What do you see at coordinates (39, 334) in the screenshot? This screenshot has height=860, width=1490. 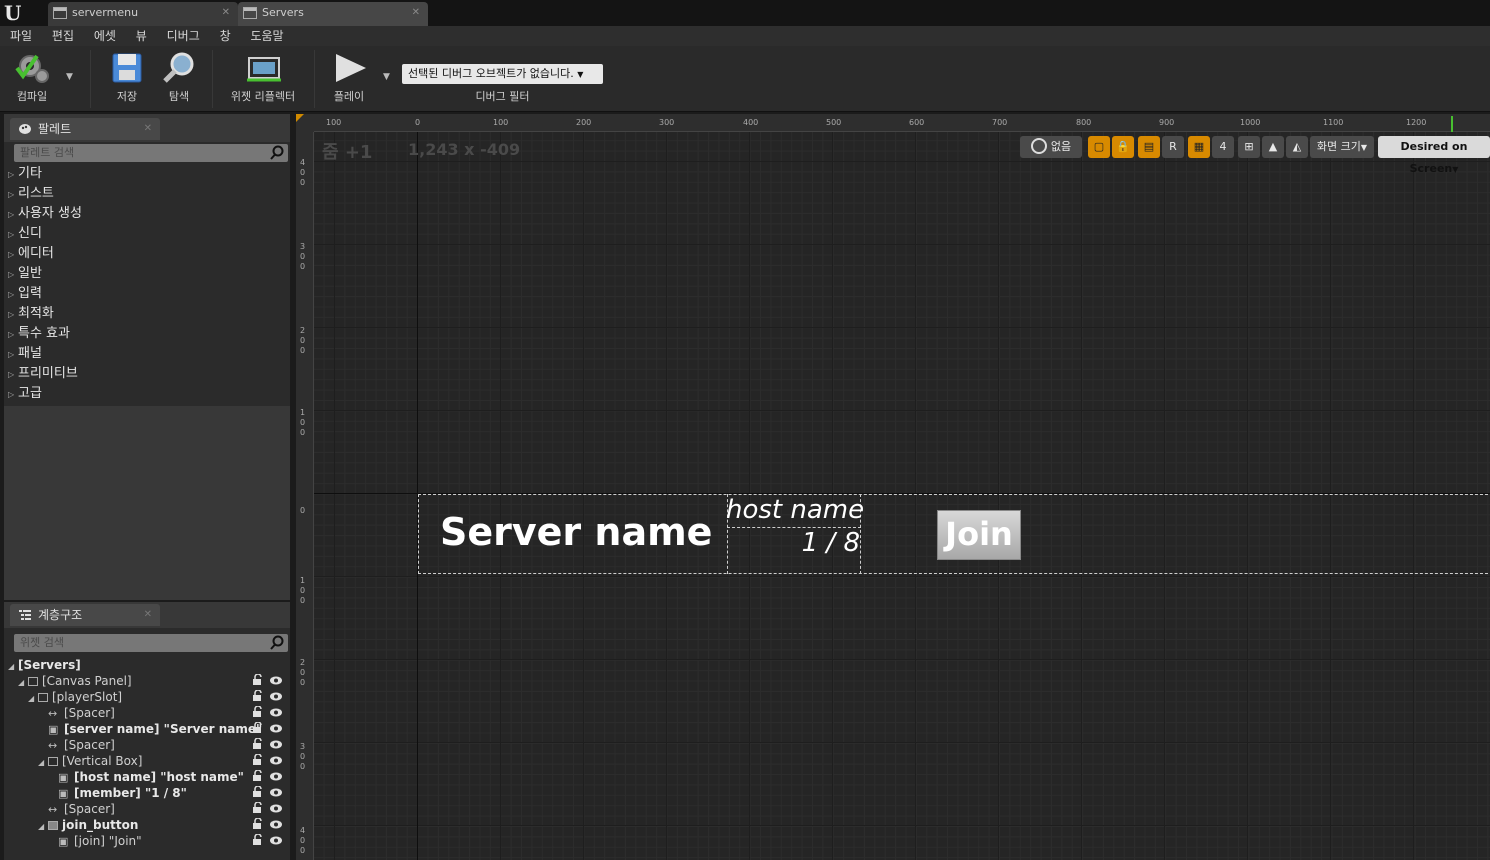 I see `palette-category: ▷ 특수 효과` at bounding box center [39, 334].